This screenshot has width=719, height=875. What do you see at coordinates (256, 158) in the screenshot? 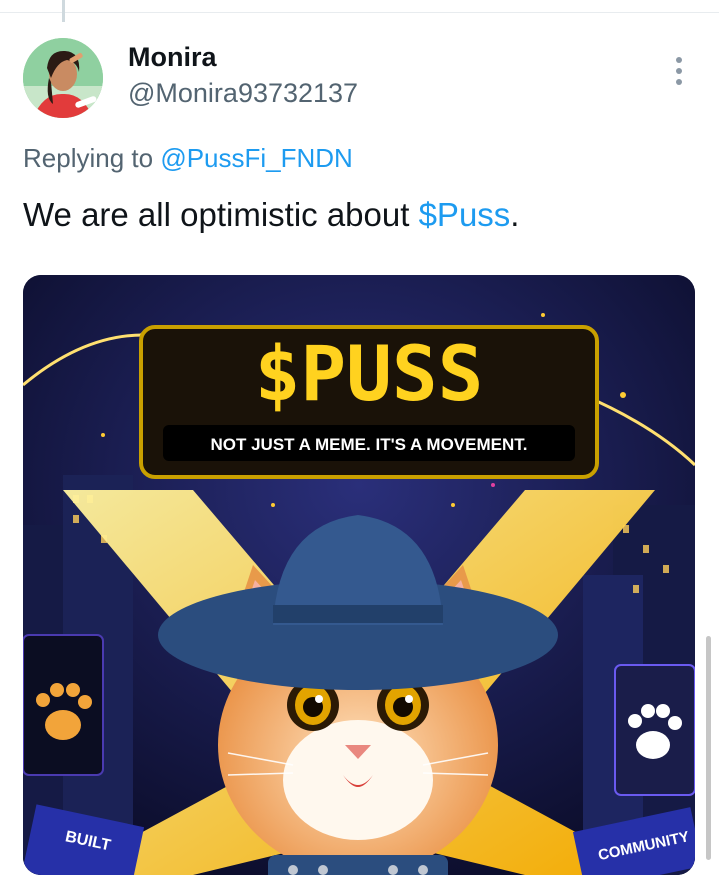
I see `reply-mention-link: @PussFi_FNDN` at bounding box center [256, 158].